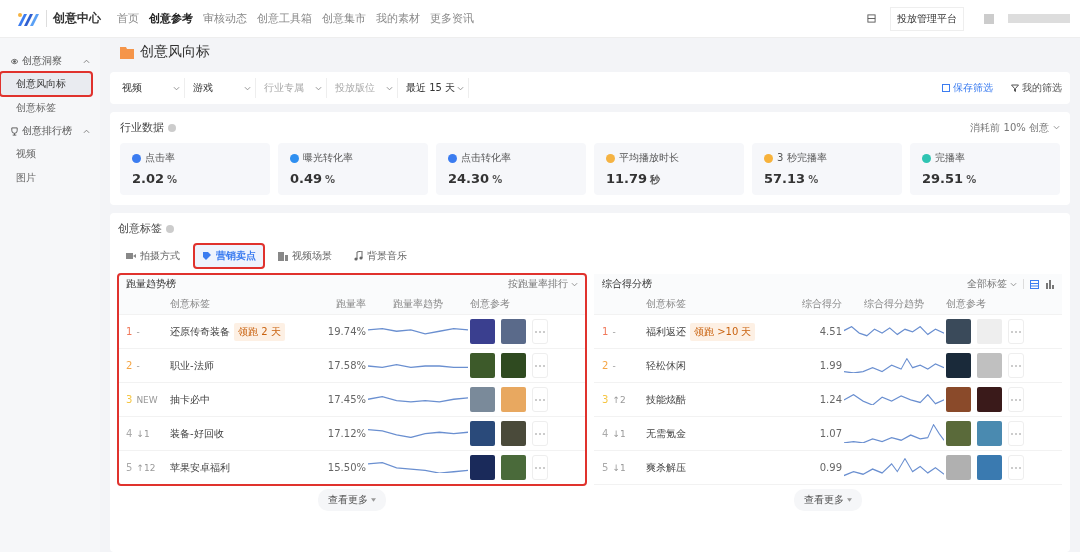 Image resolution: width=1080 pixels, height=552 pixels. I want to click on sidebar-item: 创意标签, so click(46, 108).